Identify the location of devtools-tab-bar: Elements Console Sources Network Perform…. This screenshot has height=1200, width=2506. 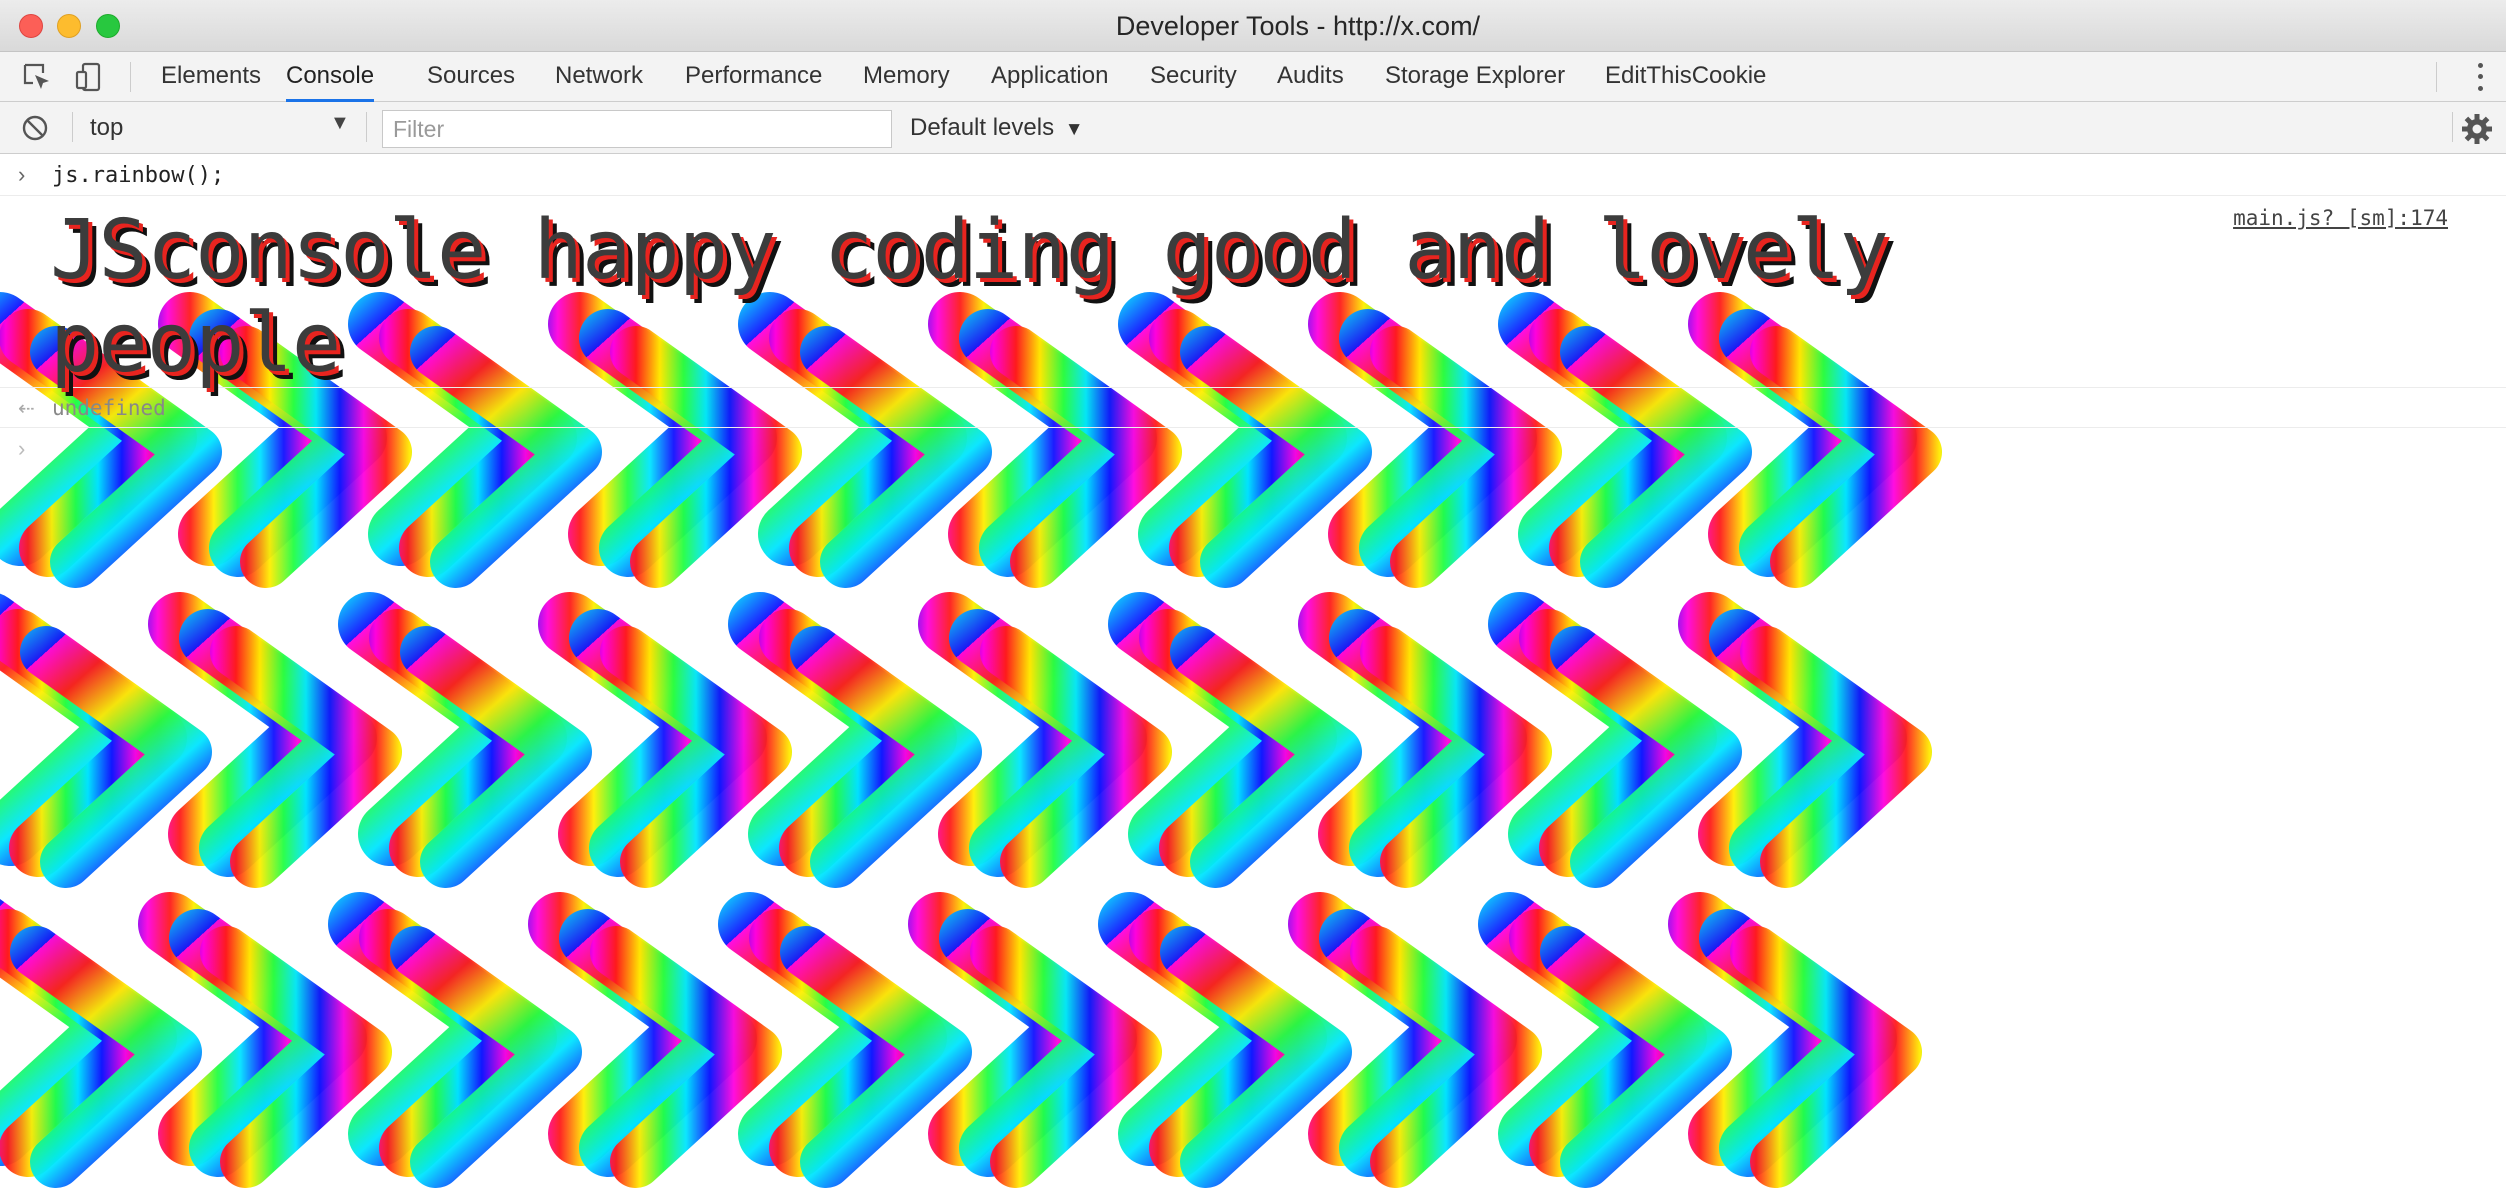
(1253, 77).